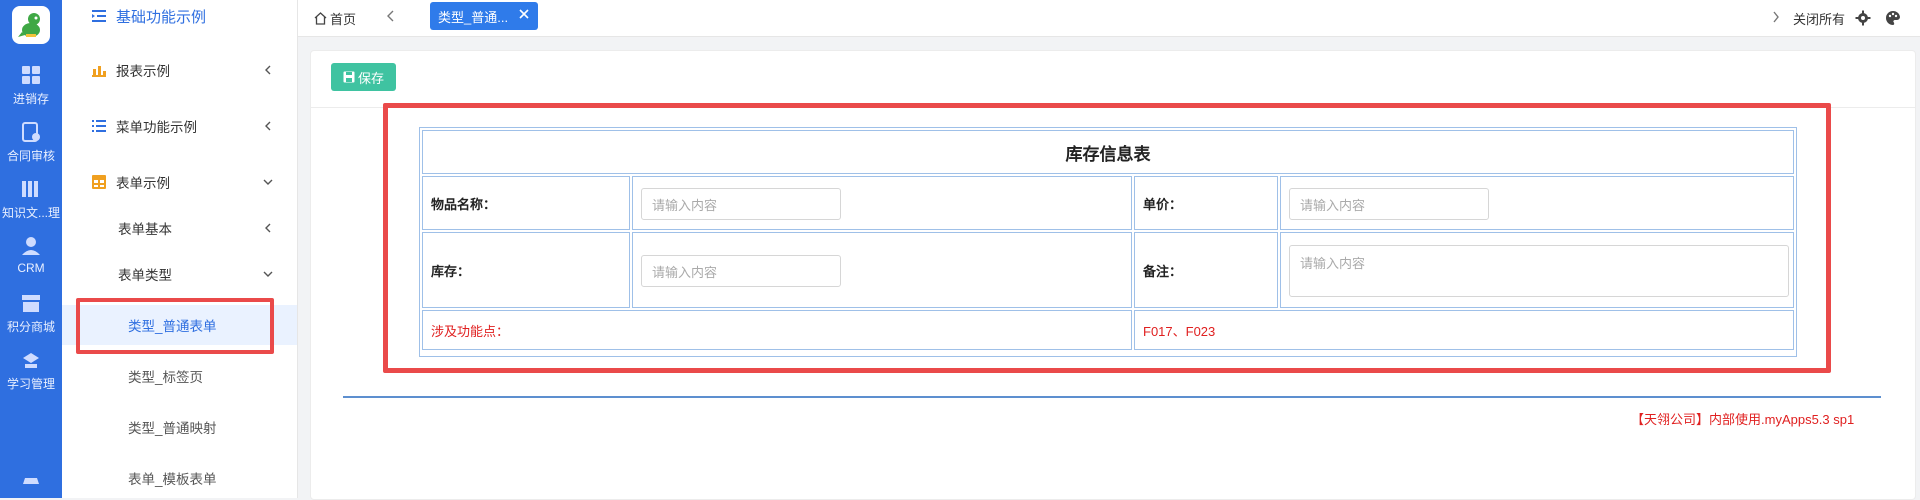 This screenshot has height=500, width=1920. Describe the element at coordinates (882, 203) in the screenshot. I see `name-cell: 请输入内容` at that location.